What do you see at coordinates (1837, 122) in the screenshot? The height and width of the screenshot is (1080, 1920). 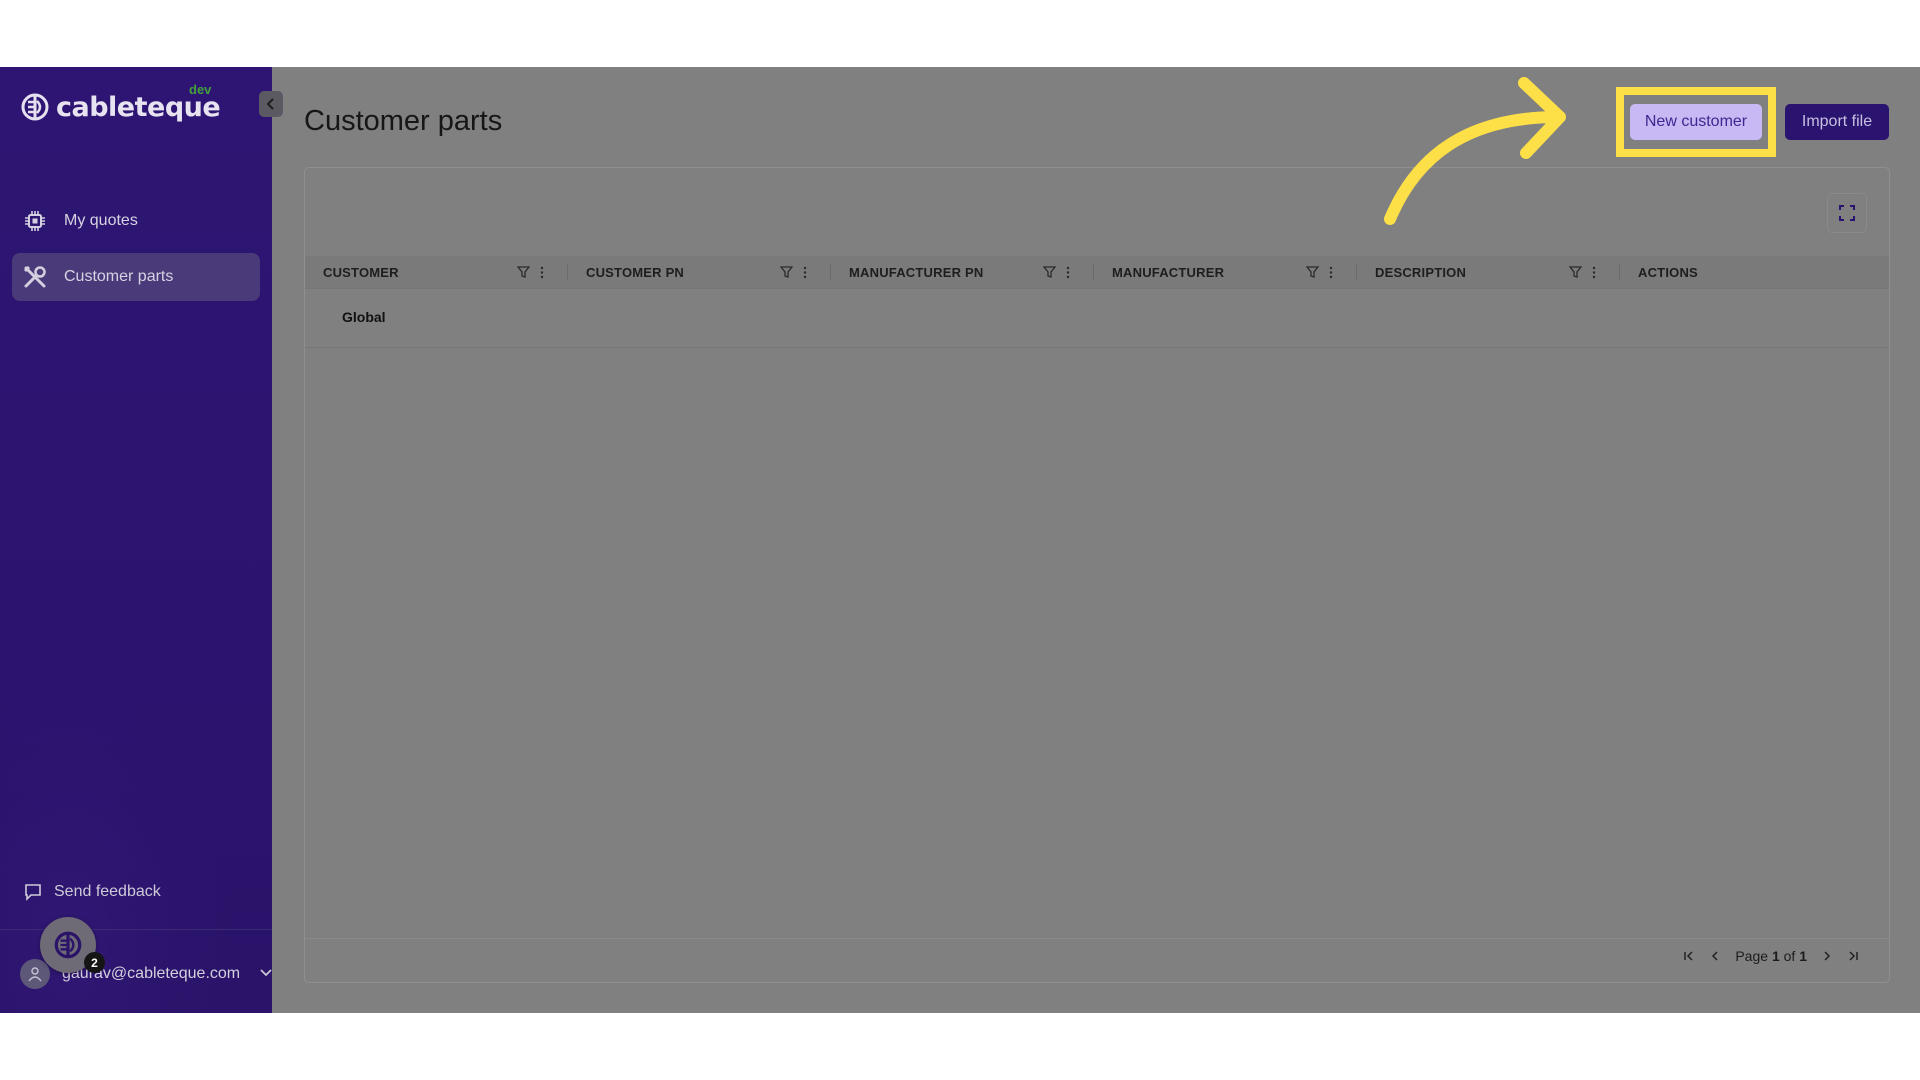 I see `import-file-button: Import file` at bounding box center [1837, 122].